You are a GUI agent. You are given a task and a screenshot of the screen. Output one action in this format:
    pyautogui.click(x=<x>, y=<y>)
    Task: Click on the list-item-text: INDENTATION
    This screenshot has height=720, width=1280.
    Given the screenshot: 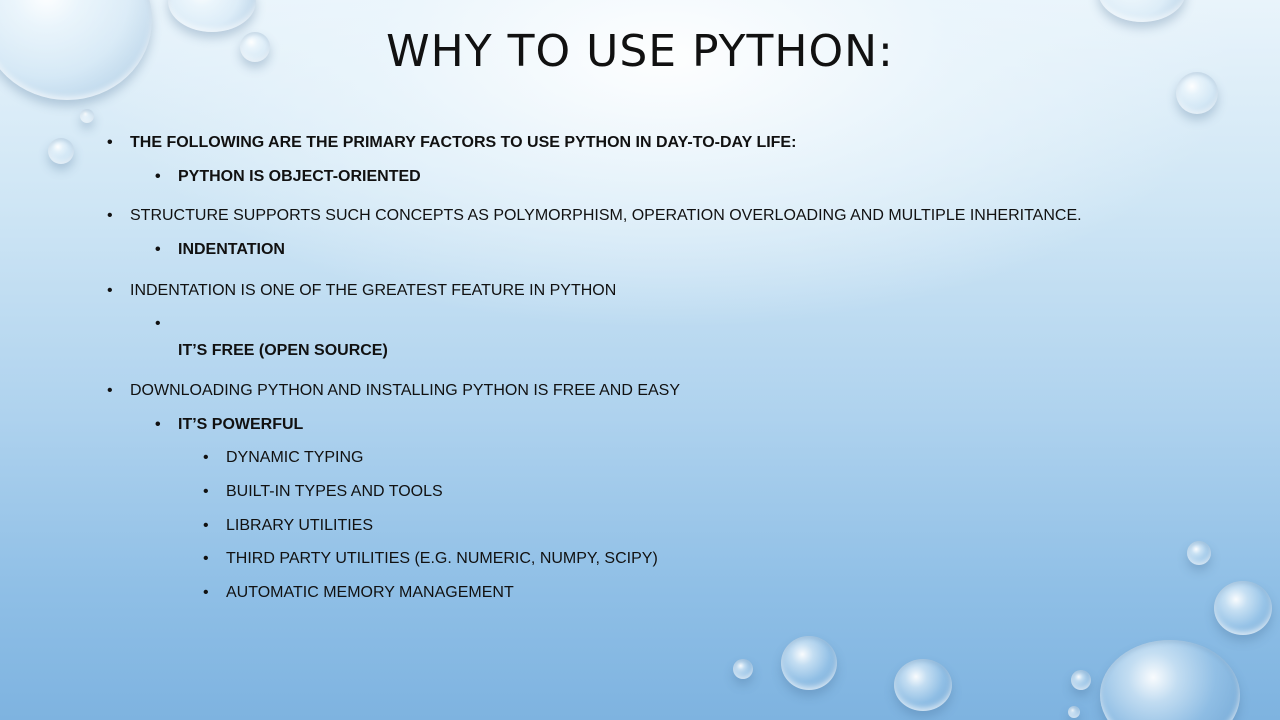 What is the action you would take?
    pyautogui.click(x=231, y=249)
    